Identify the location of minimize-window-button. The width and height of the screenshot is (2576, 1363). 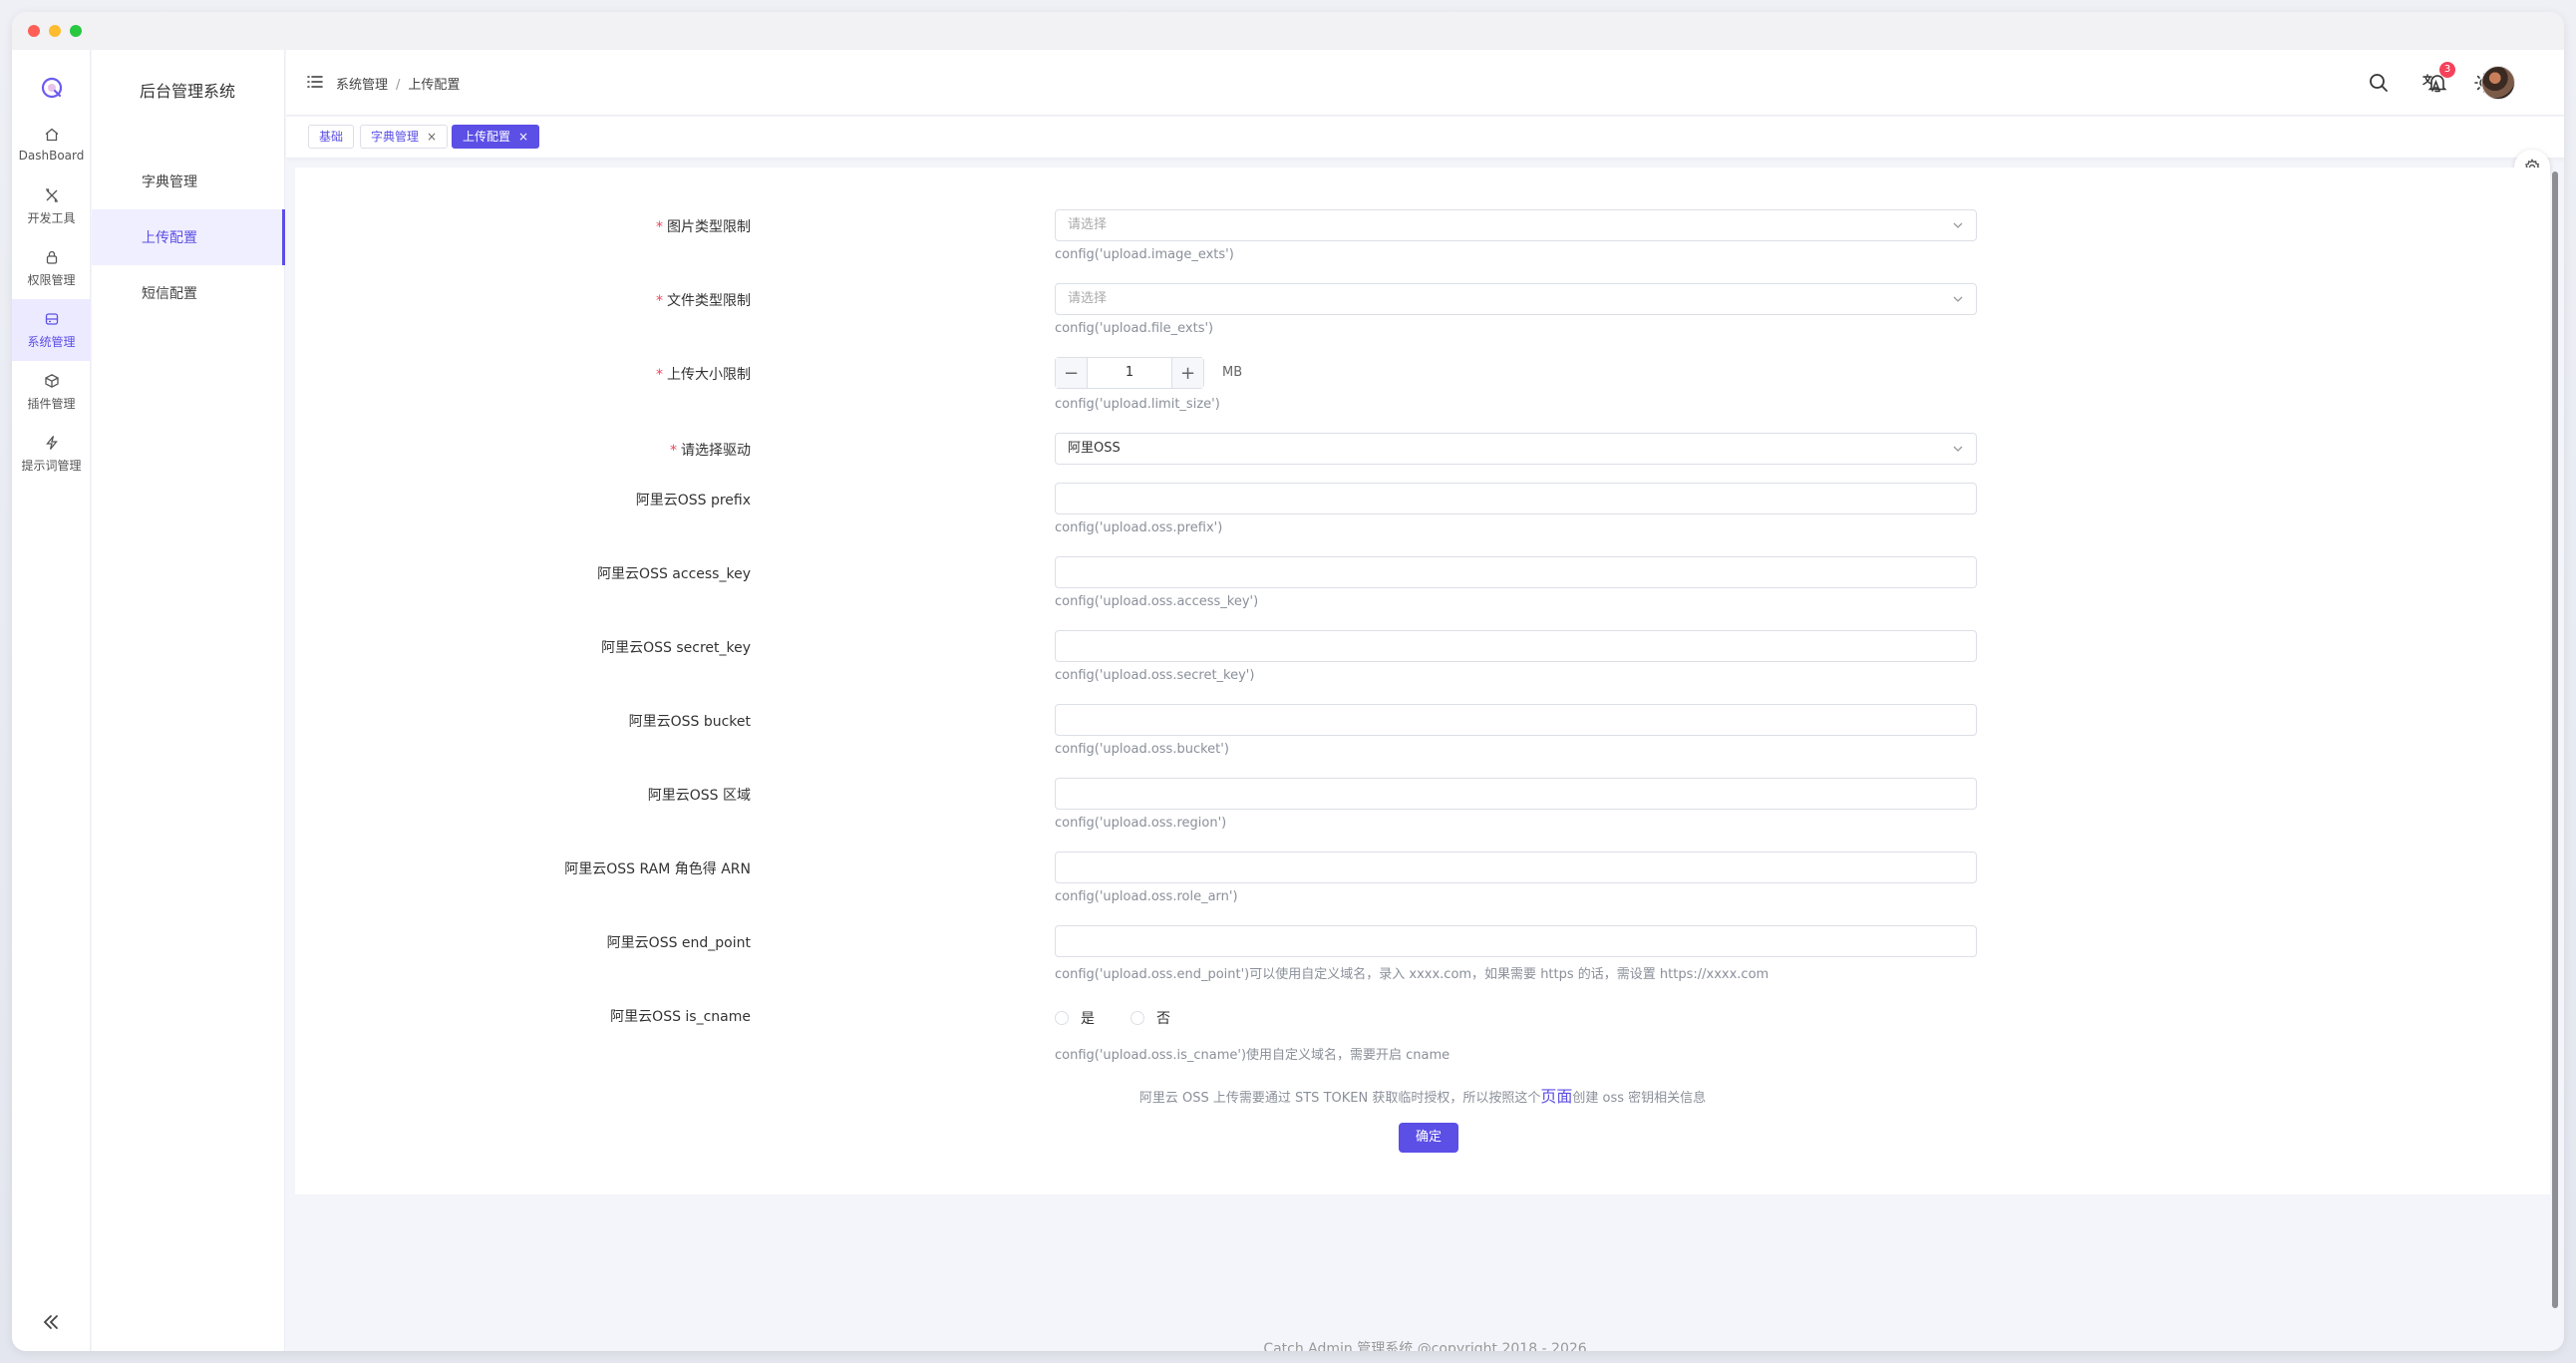
(55, 31).